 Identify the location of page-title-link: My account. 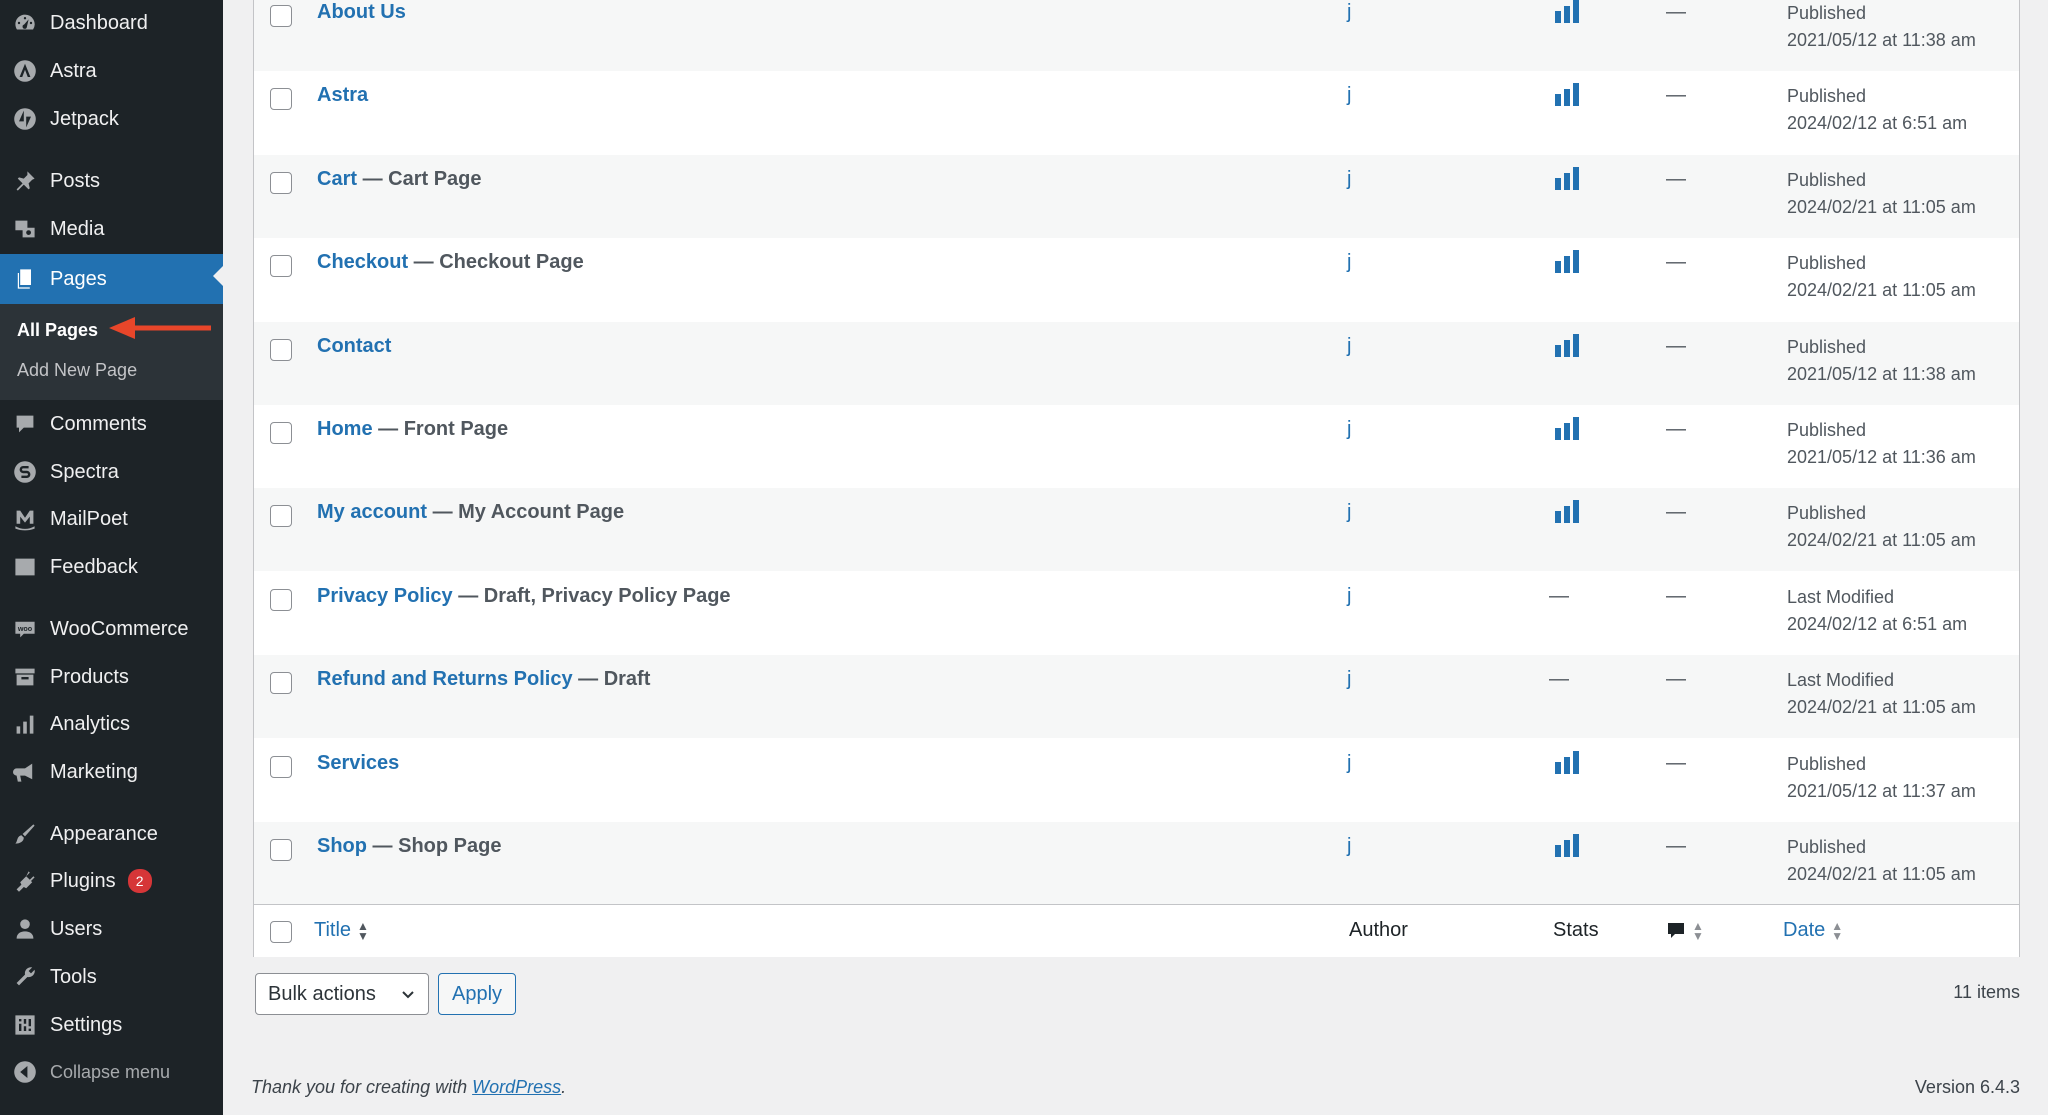
(372, 512).